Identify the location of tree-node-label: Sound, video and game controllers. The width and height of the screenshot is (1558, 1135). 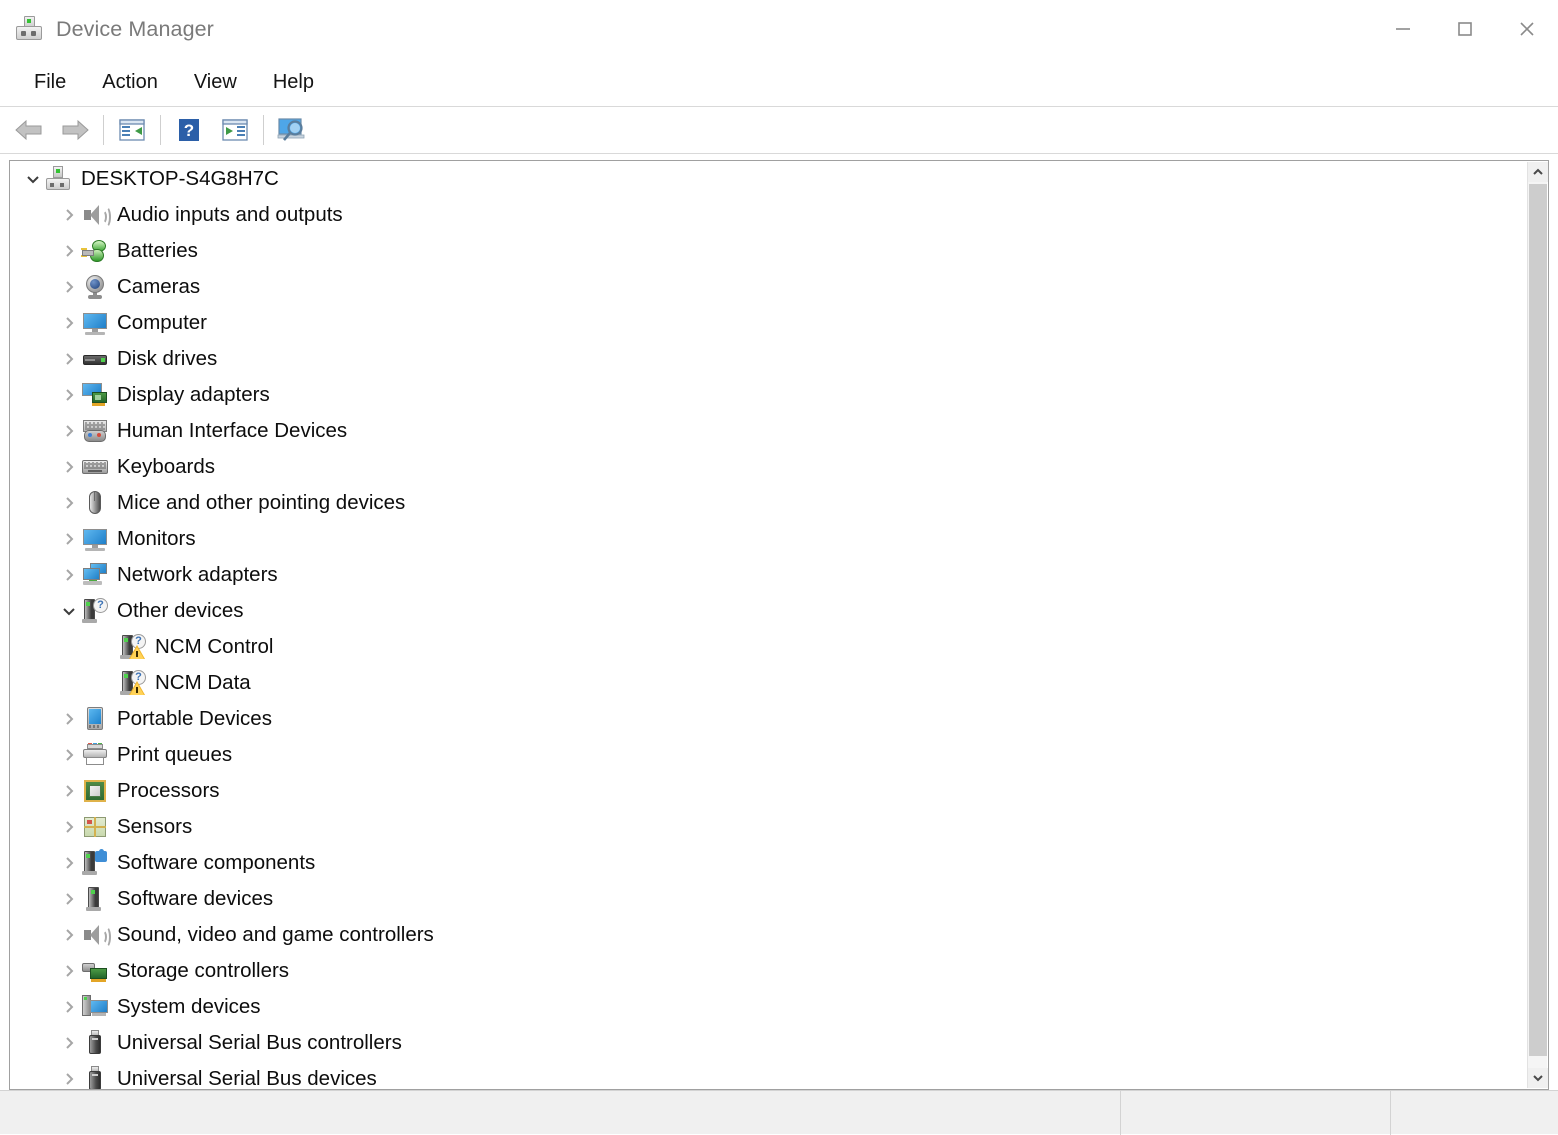
(275, 935).